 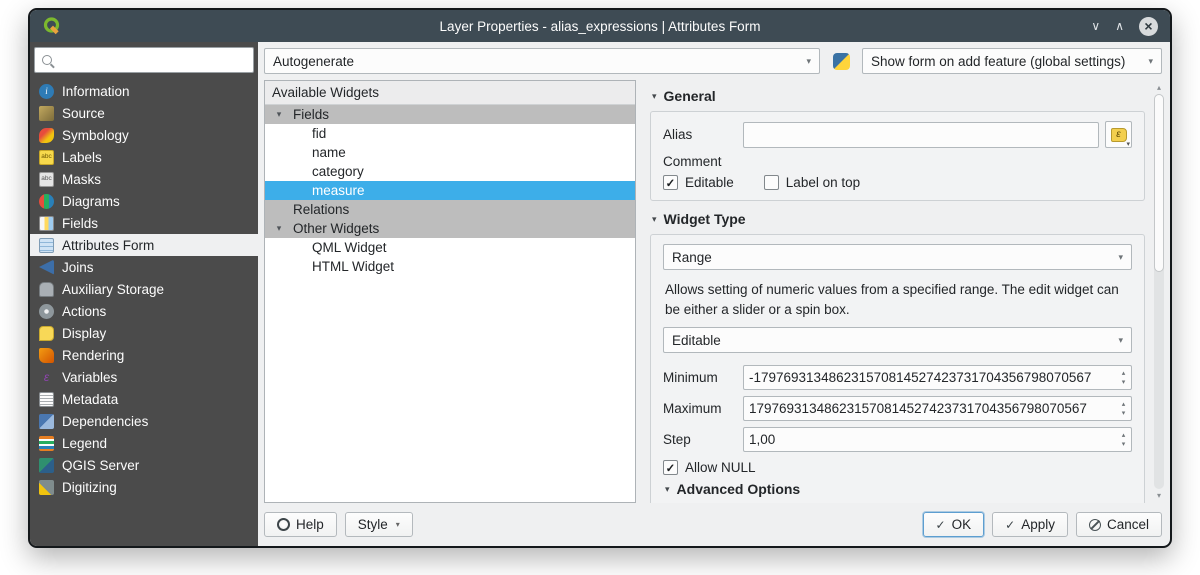 What do you see at coordinates (704, 219) in the screenshot?
I see `widget-type-section-title: Widget Type` at bounding box center [704, 219].